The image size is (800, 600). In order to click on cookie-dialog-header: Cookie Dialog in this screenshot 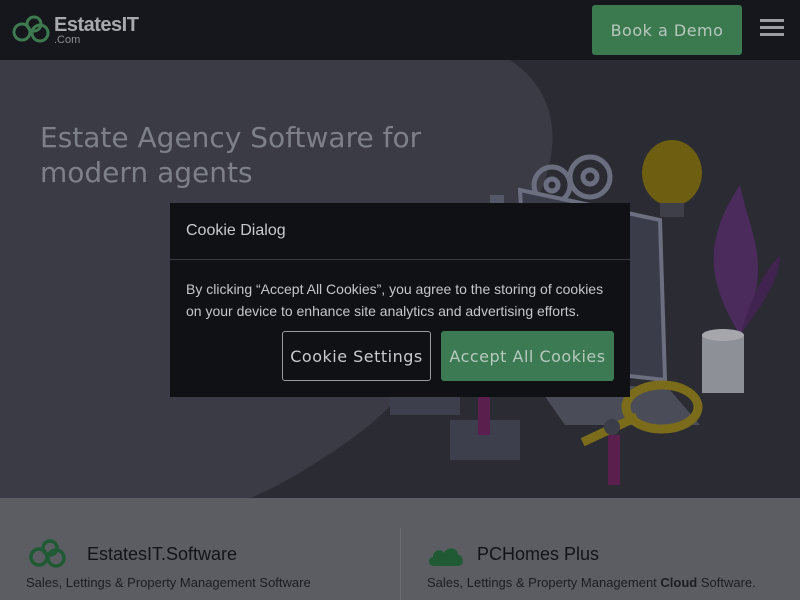, I will do `click(400, 231)`.